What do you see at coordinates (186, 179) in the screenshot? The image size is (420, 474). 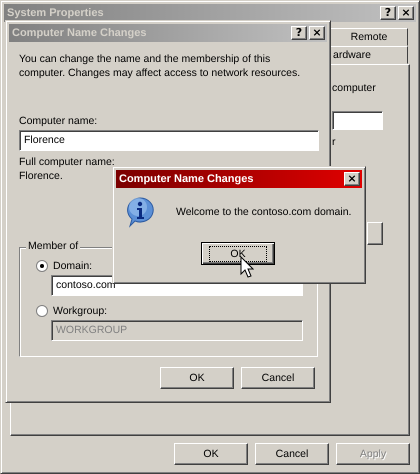 I see `message-title: Computer Name Changes` at bounding box center [186, 179].